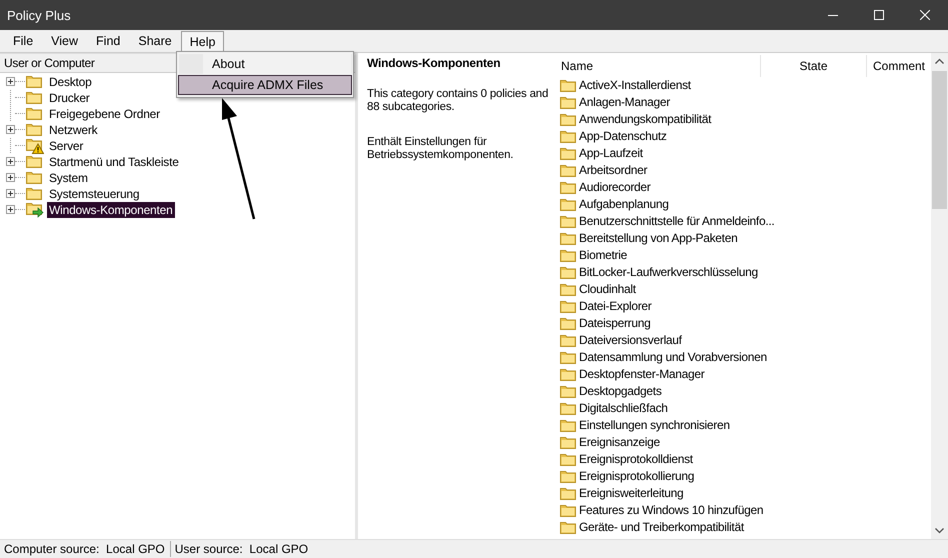 This screenshot has height=558, width=948. What do you see at coordinates (641, 374) in the screenshot?
I see `list-item: Desktopfenster-Manager` at bounding box center [641, 374].